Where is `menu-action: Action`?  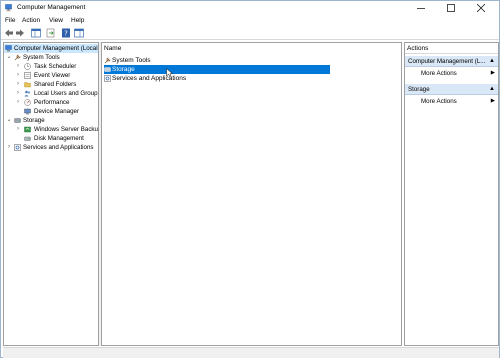 menu-action: Action is located at coordinates (31, 20).